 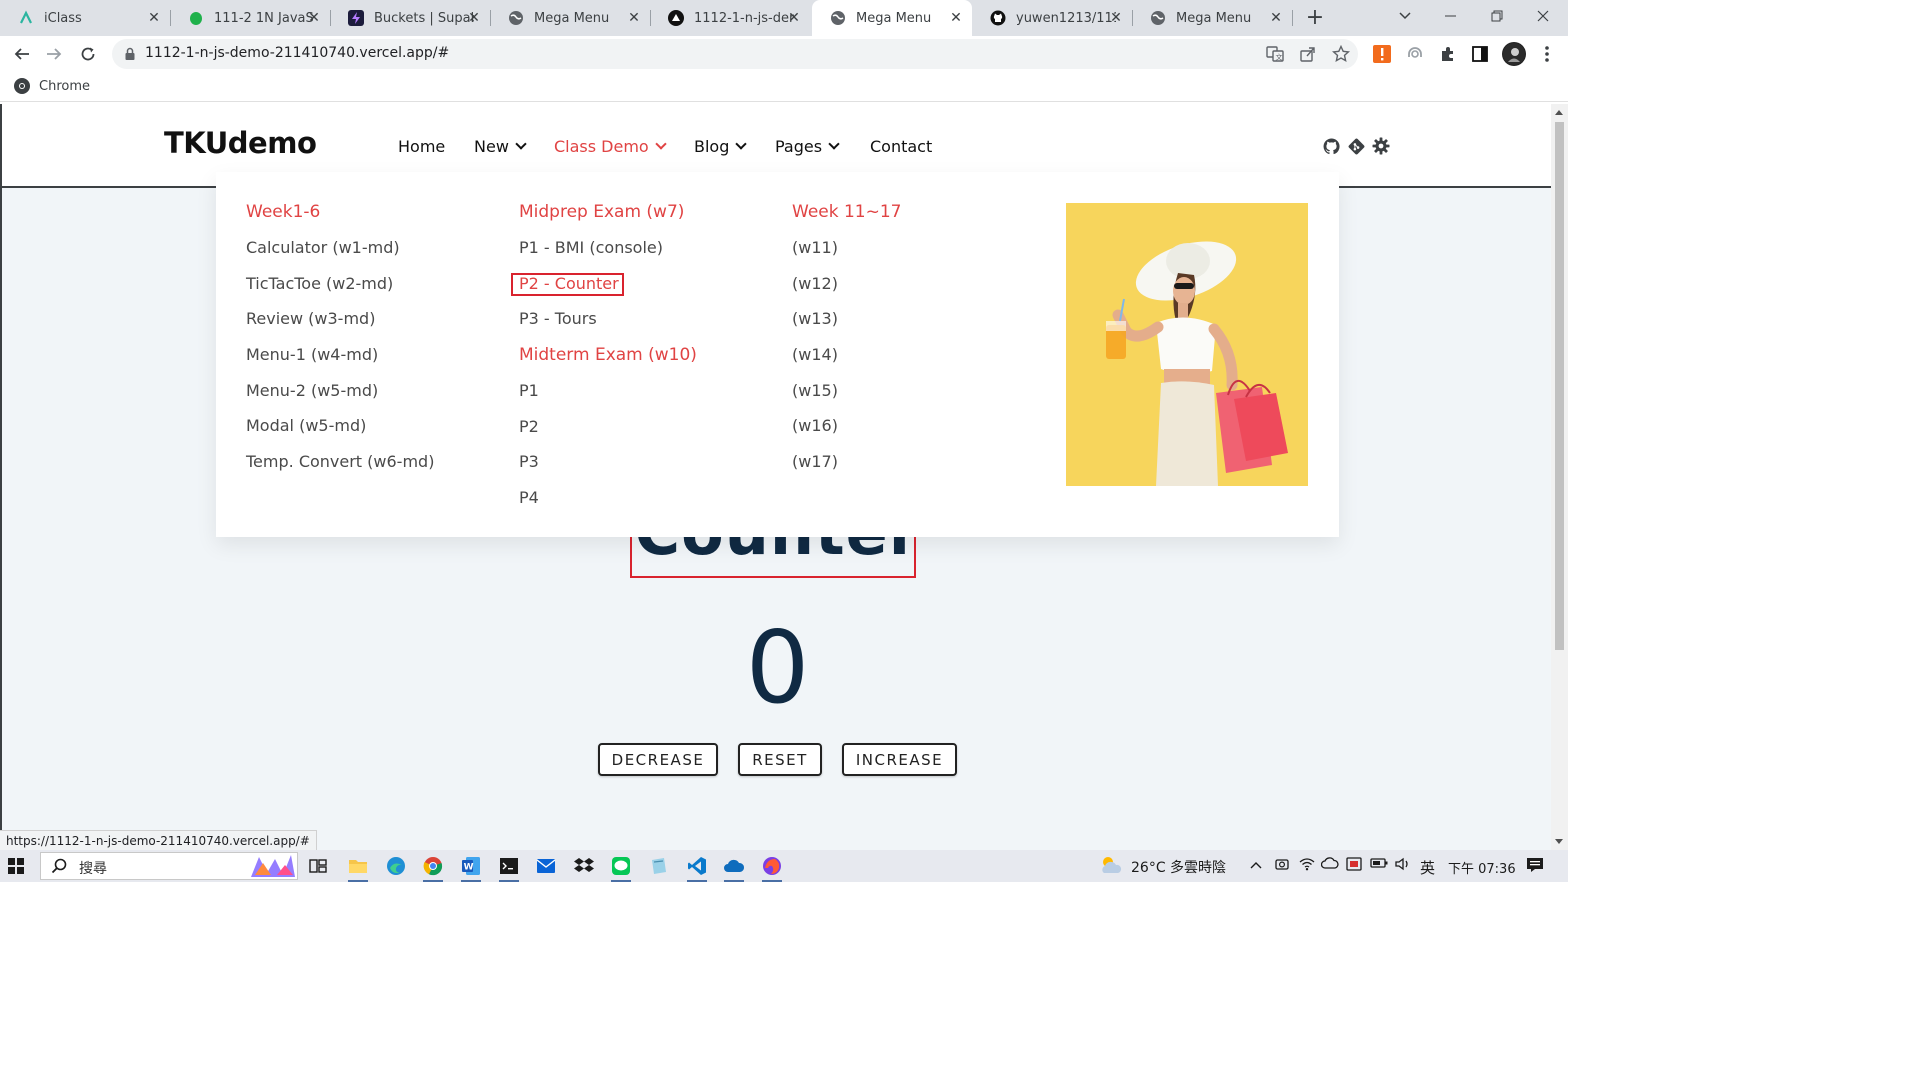 I want to click on menu-link-modal: Modal (w5-md), so click(x=340, y=434).